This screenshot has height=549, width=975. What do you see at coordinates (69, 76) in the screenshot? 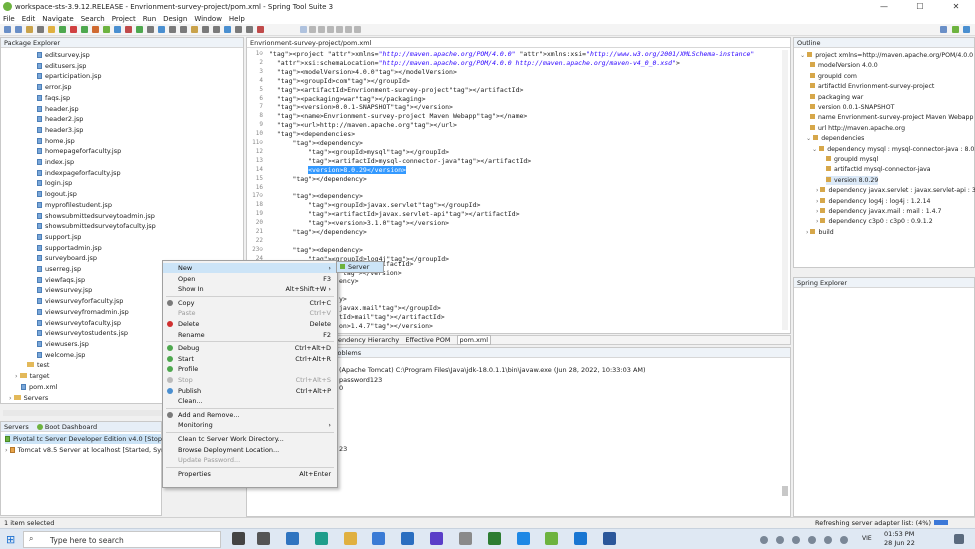
I see `tree-item-jsp: eparticipation.jsp` at bounding box center [69, 76].